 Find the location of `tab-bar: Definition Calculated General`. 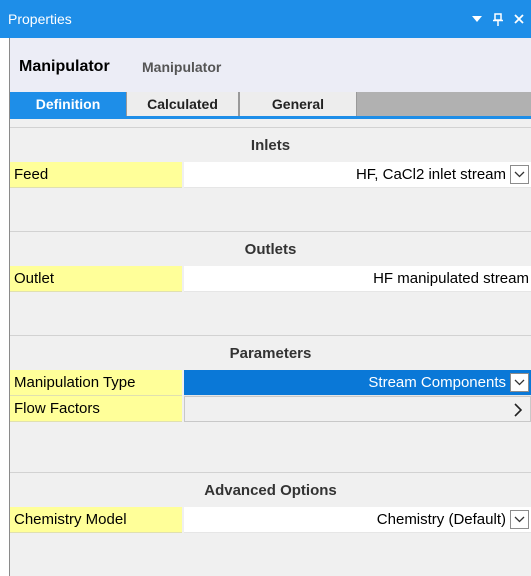

tab-bar: Definition Calculated General is located at coordinates (270, 104).